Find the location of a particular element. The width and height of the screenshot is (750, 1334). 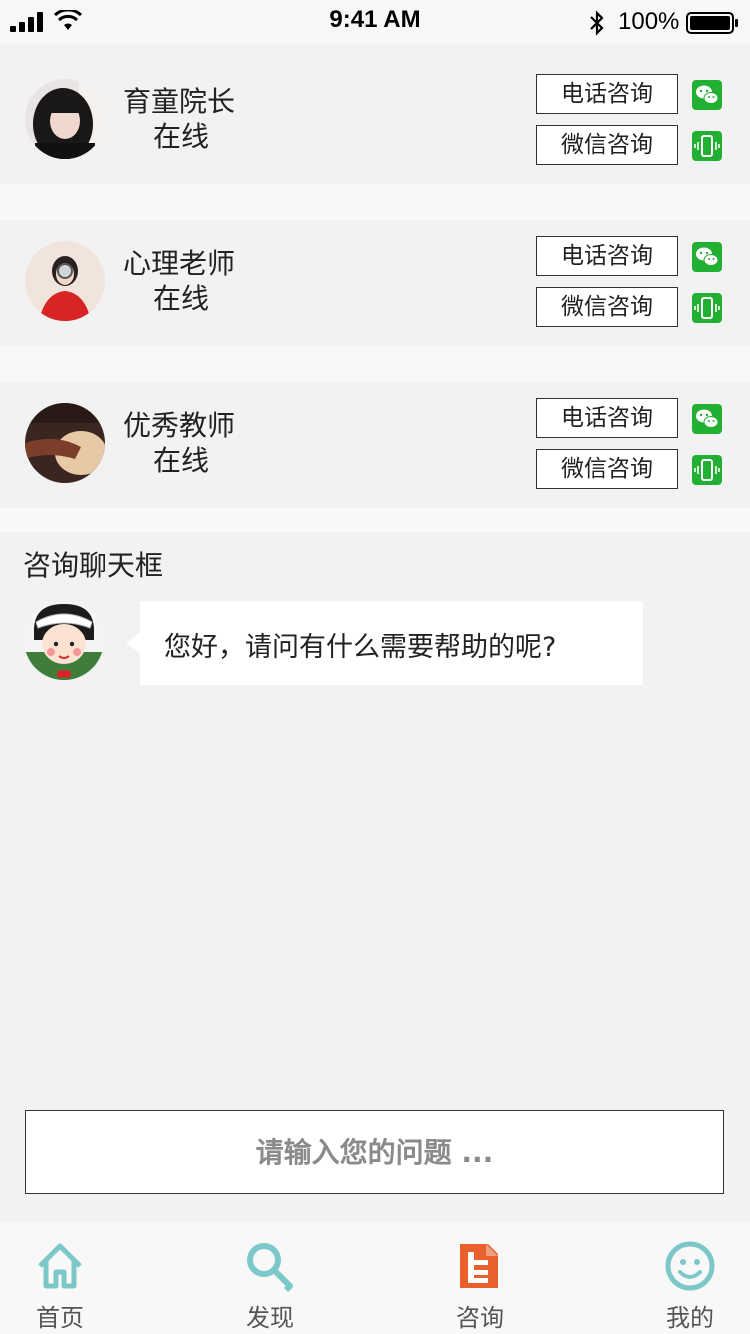

tab-profile: 我的 is located at coordinates (690, 1278).